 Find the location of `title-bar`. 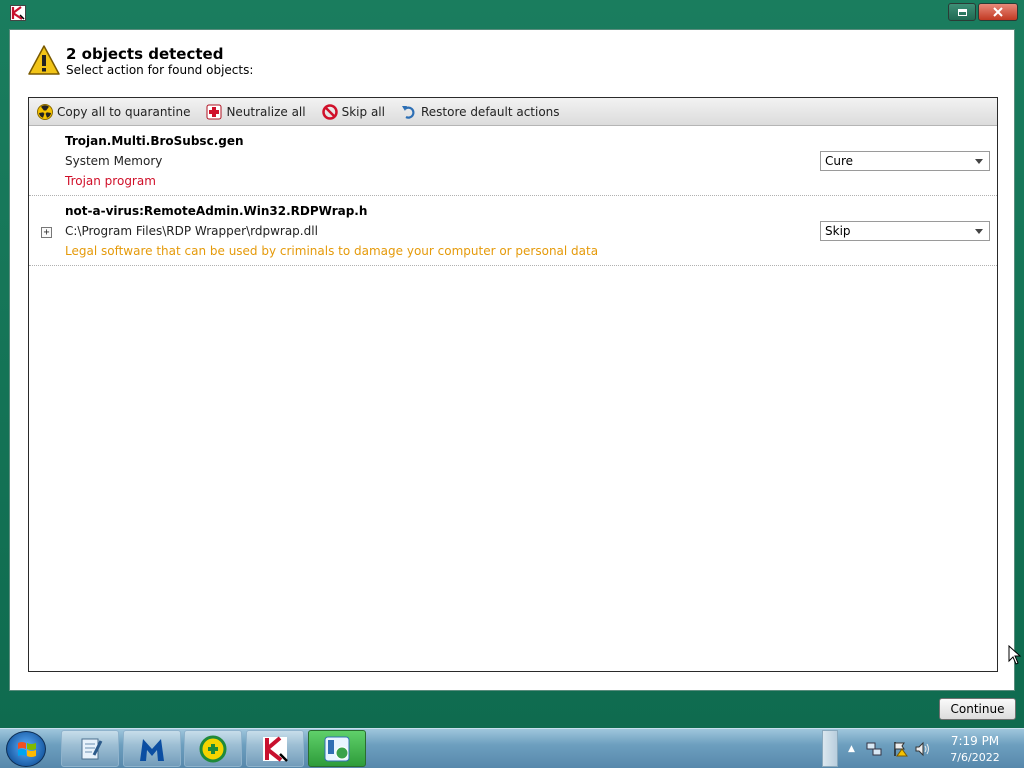

title-bar is located at coordinates (512, 14).